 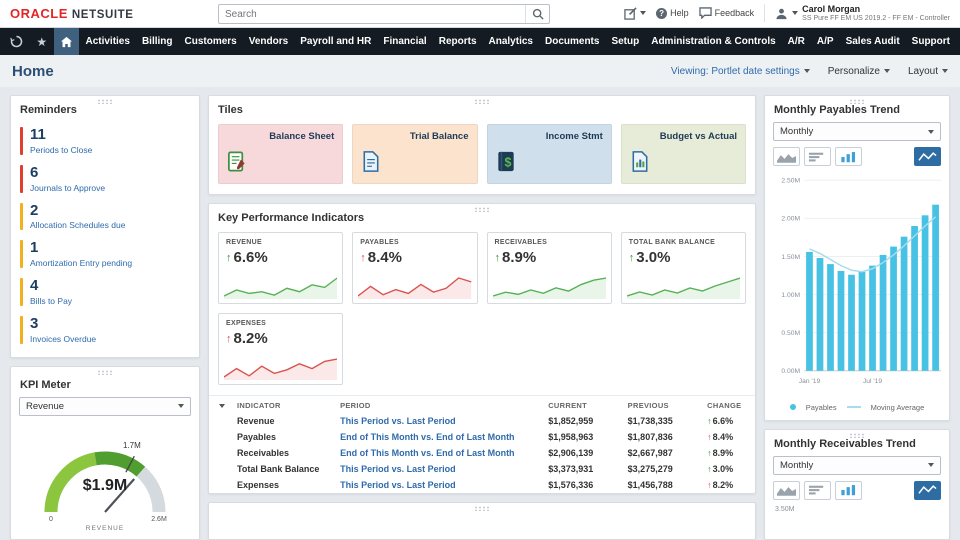 I want to click on column-chart-button-payables, so click(x=848, y=156).